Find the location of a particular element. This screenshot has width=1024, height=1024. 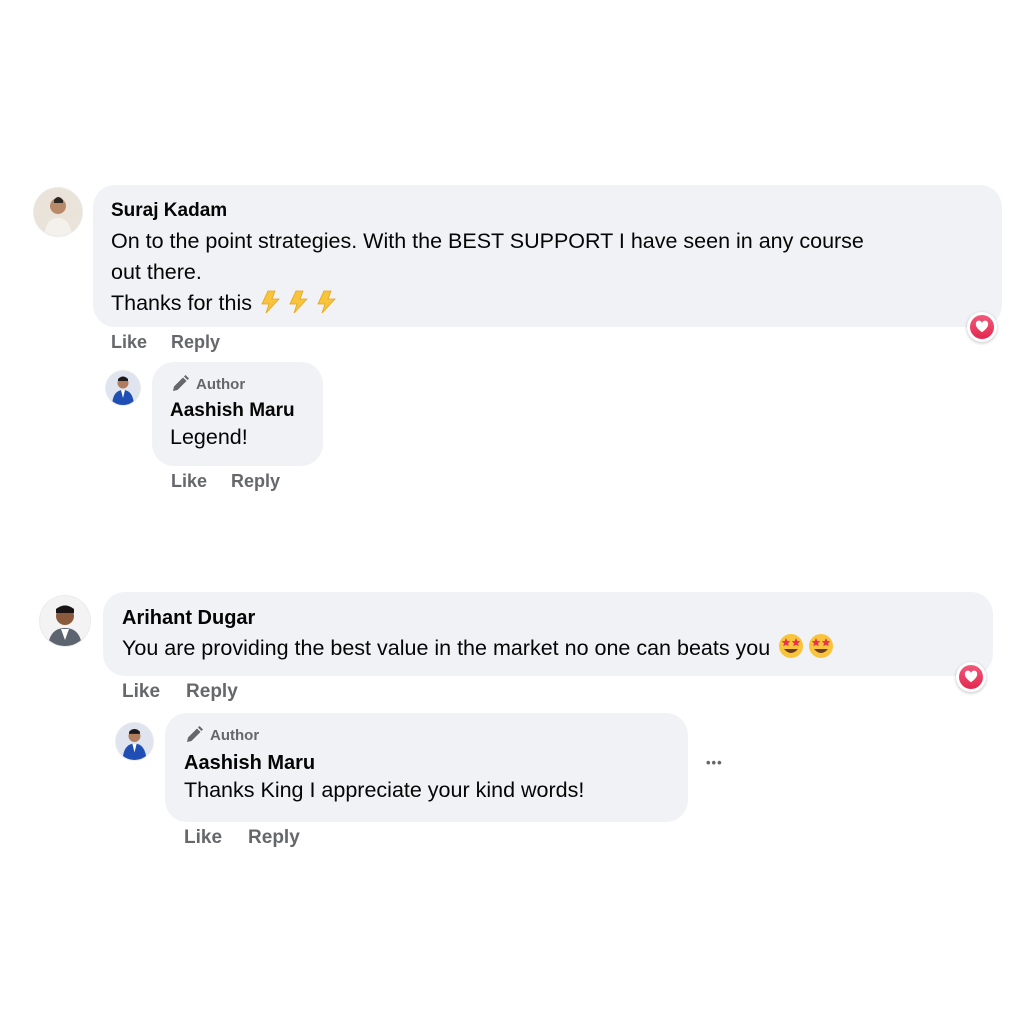

avatar-suraj-kadam is located at coordinates (58, 212).